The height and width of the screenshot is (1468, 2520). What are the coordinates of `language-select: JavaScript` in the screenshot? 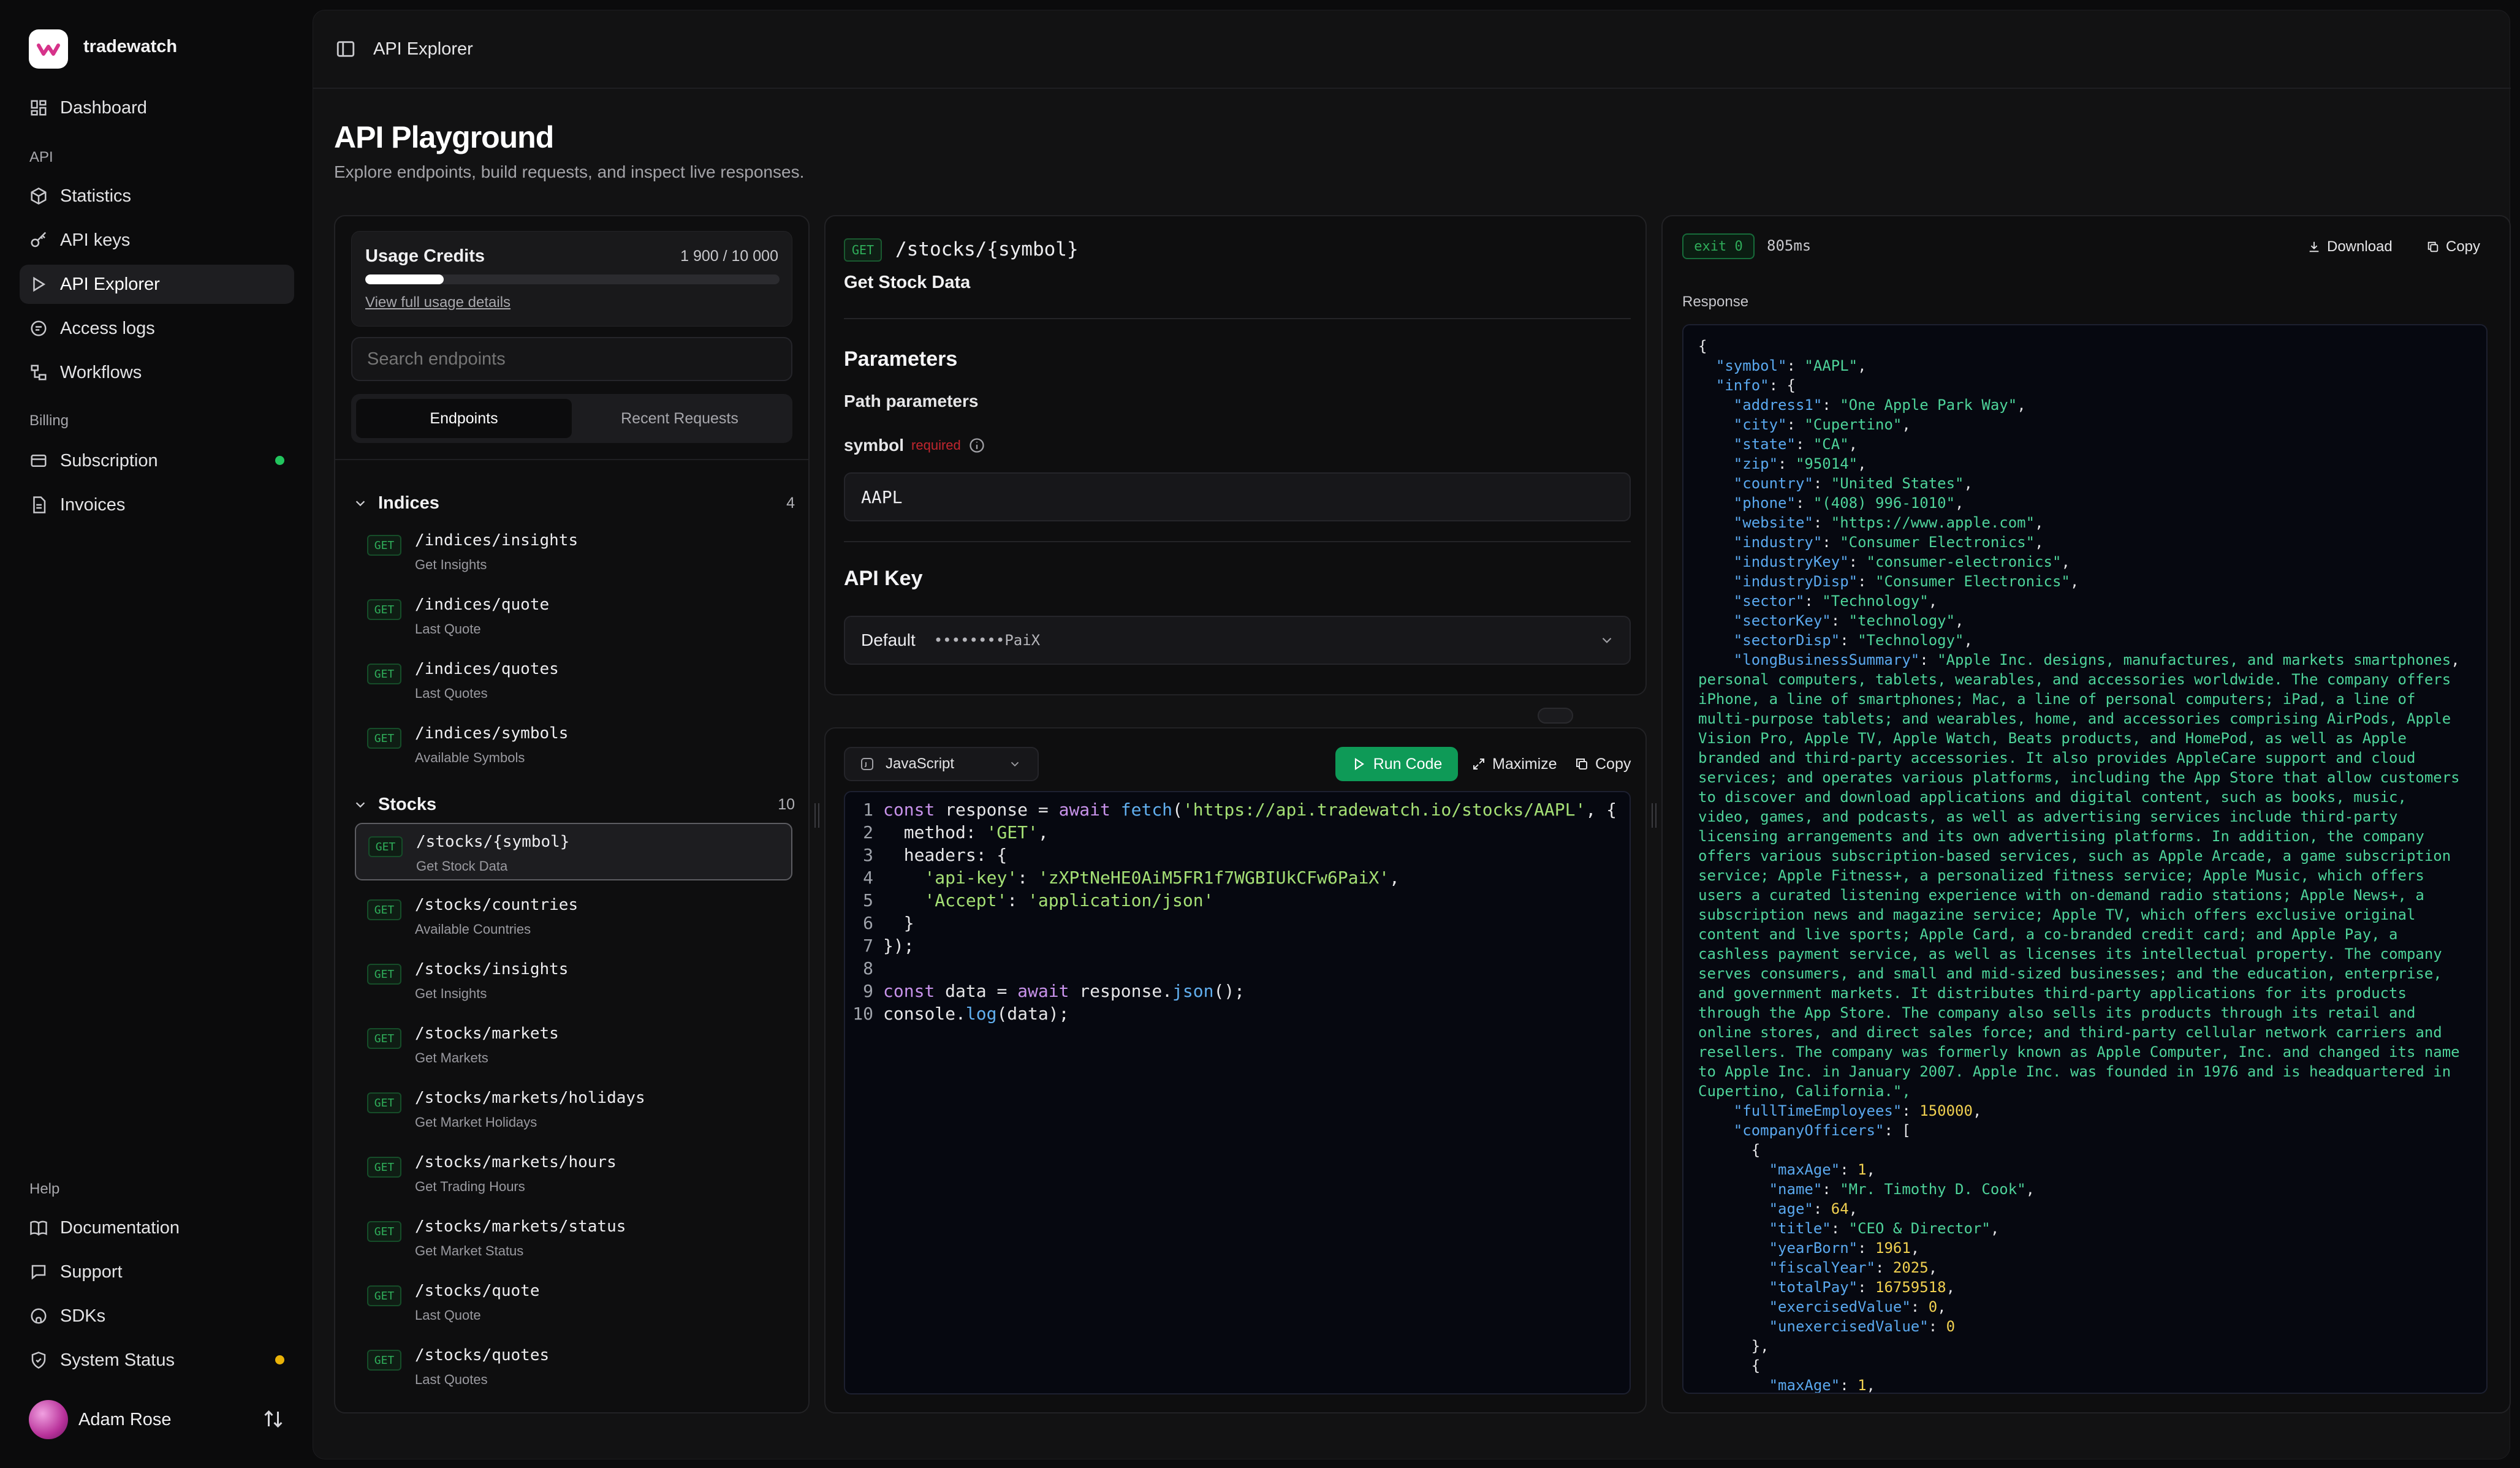 It's located at (941, 764).